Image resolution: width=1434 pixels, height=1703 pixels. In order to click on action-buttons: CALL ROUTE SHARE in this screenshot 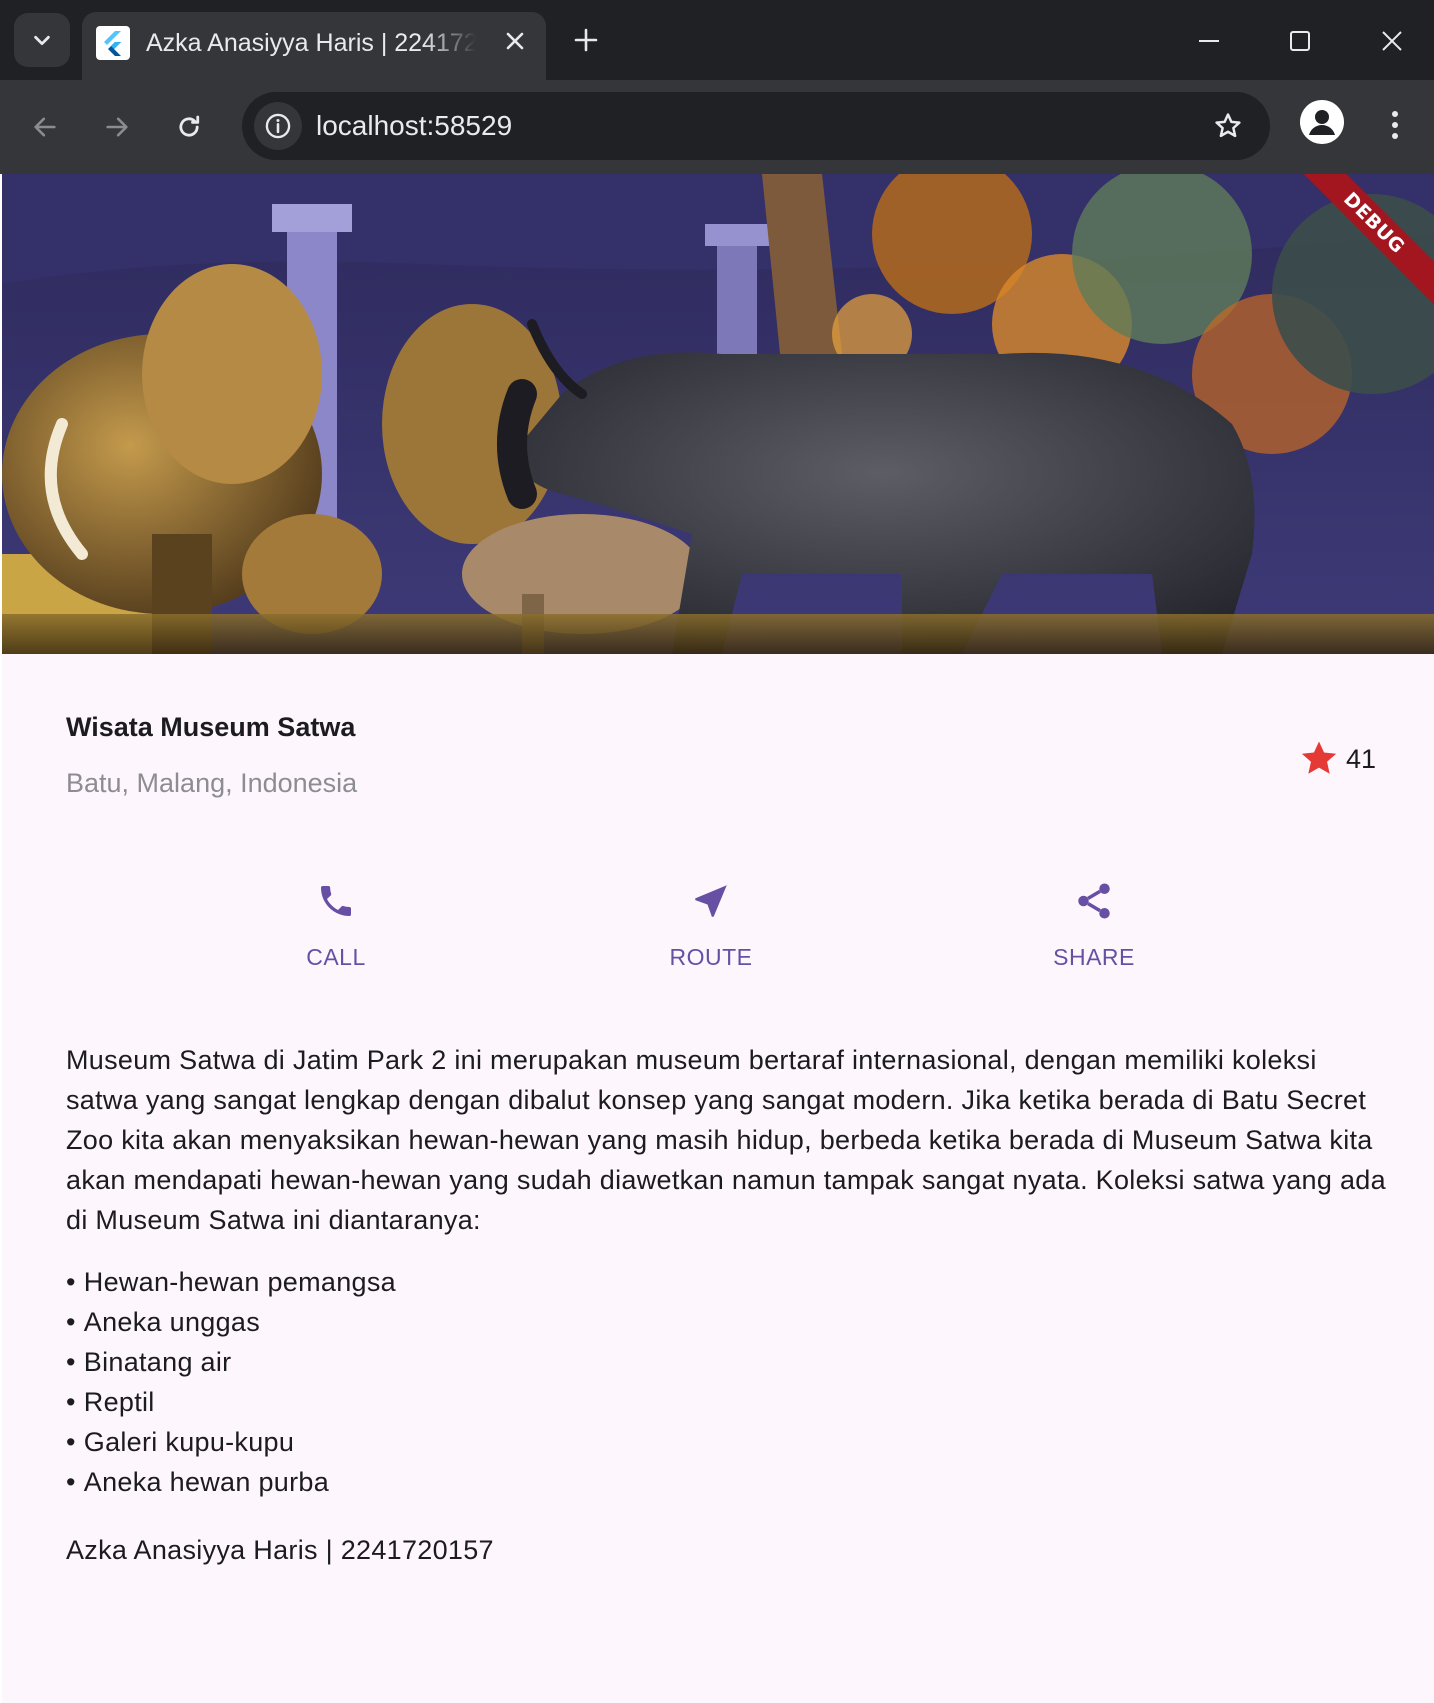, I will do `click(718, 934)`.